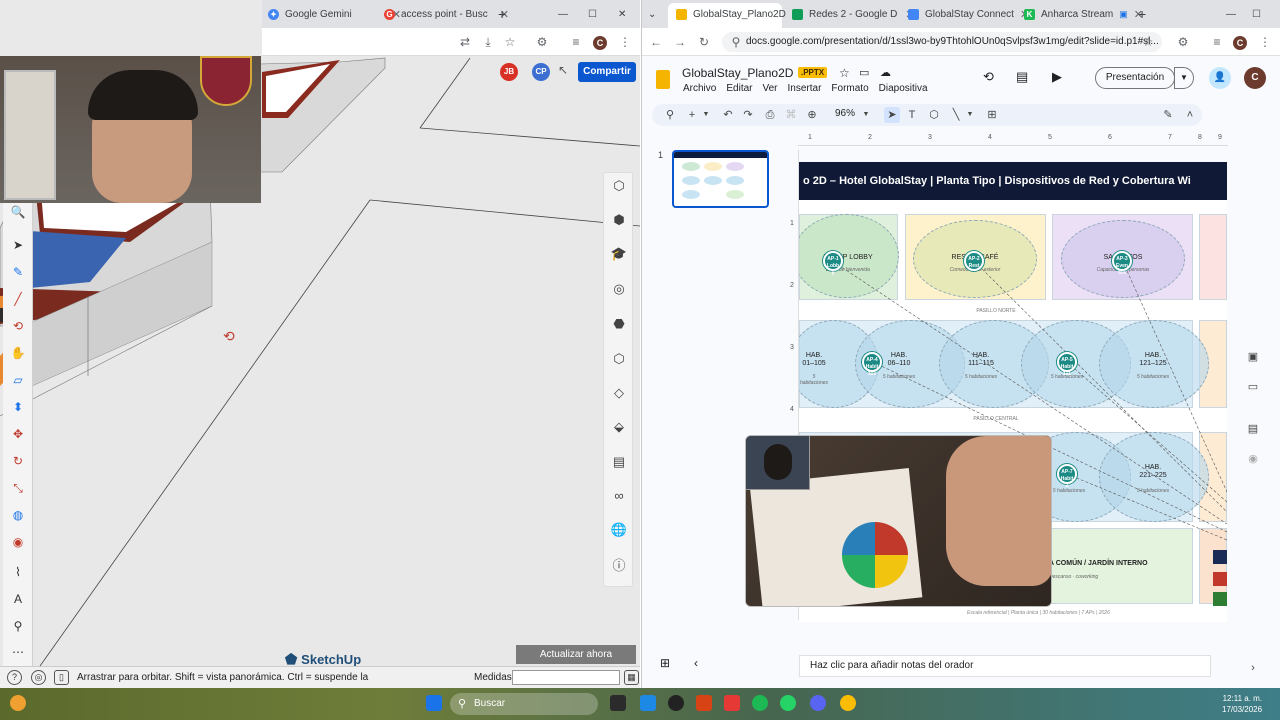 The height and width of the screenshot is (720, 1280). Describe the element at coordinates (739, 14) in the screenshot. I see `tab-globalstay-plano: GlobalStay_Plano2D ✕` at that location.